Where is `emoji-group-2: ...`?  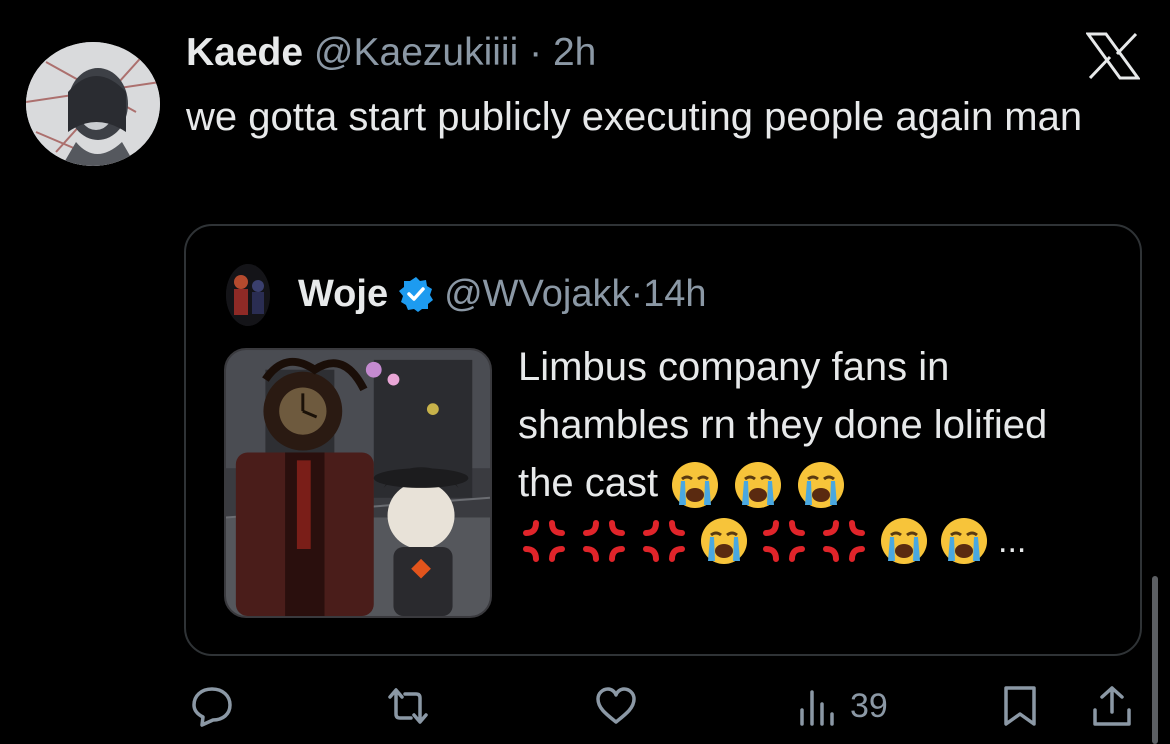
emoji-group-2: ... is located at coordinates (798, 541).